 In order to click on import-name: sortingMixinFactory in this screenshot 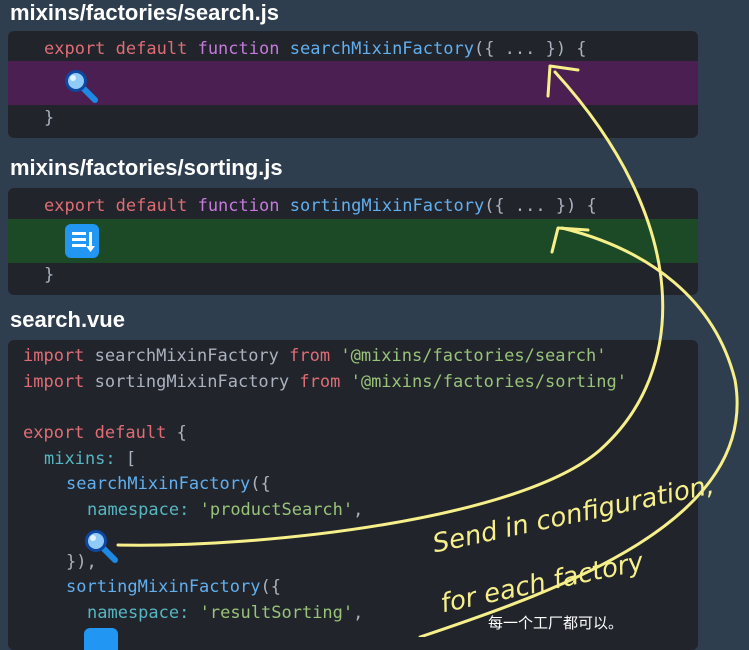, I will do `click(192, 382)`.